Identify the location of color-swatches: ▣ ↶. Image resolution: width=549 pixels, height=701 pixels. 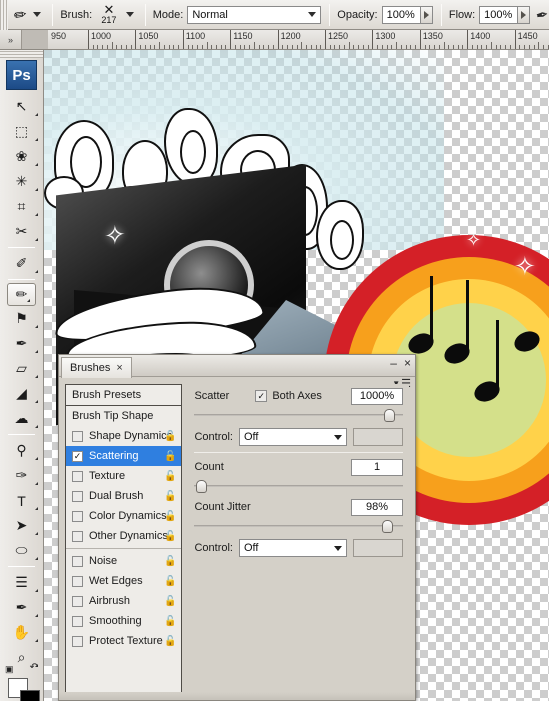
(21, 681).